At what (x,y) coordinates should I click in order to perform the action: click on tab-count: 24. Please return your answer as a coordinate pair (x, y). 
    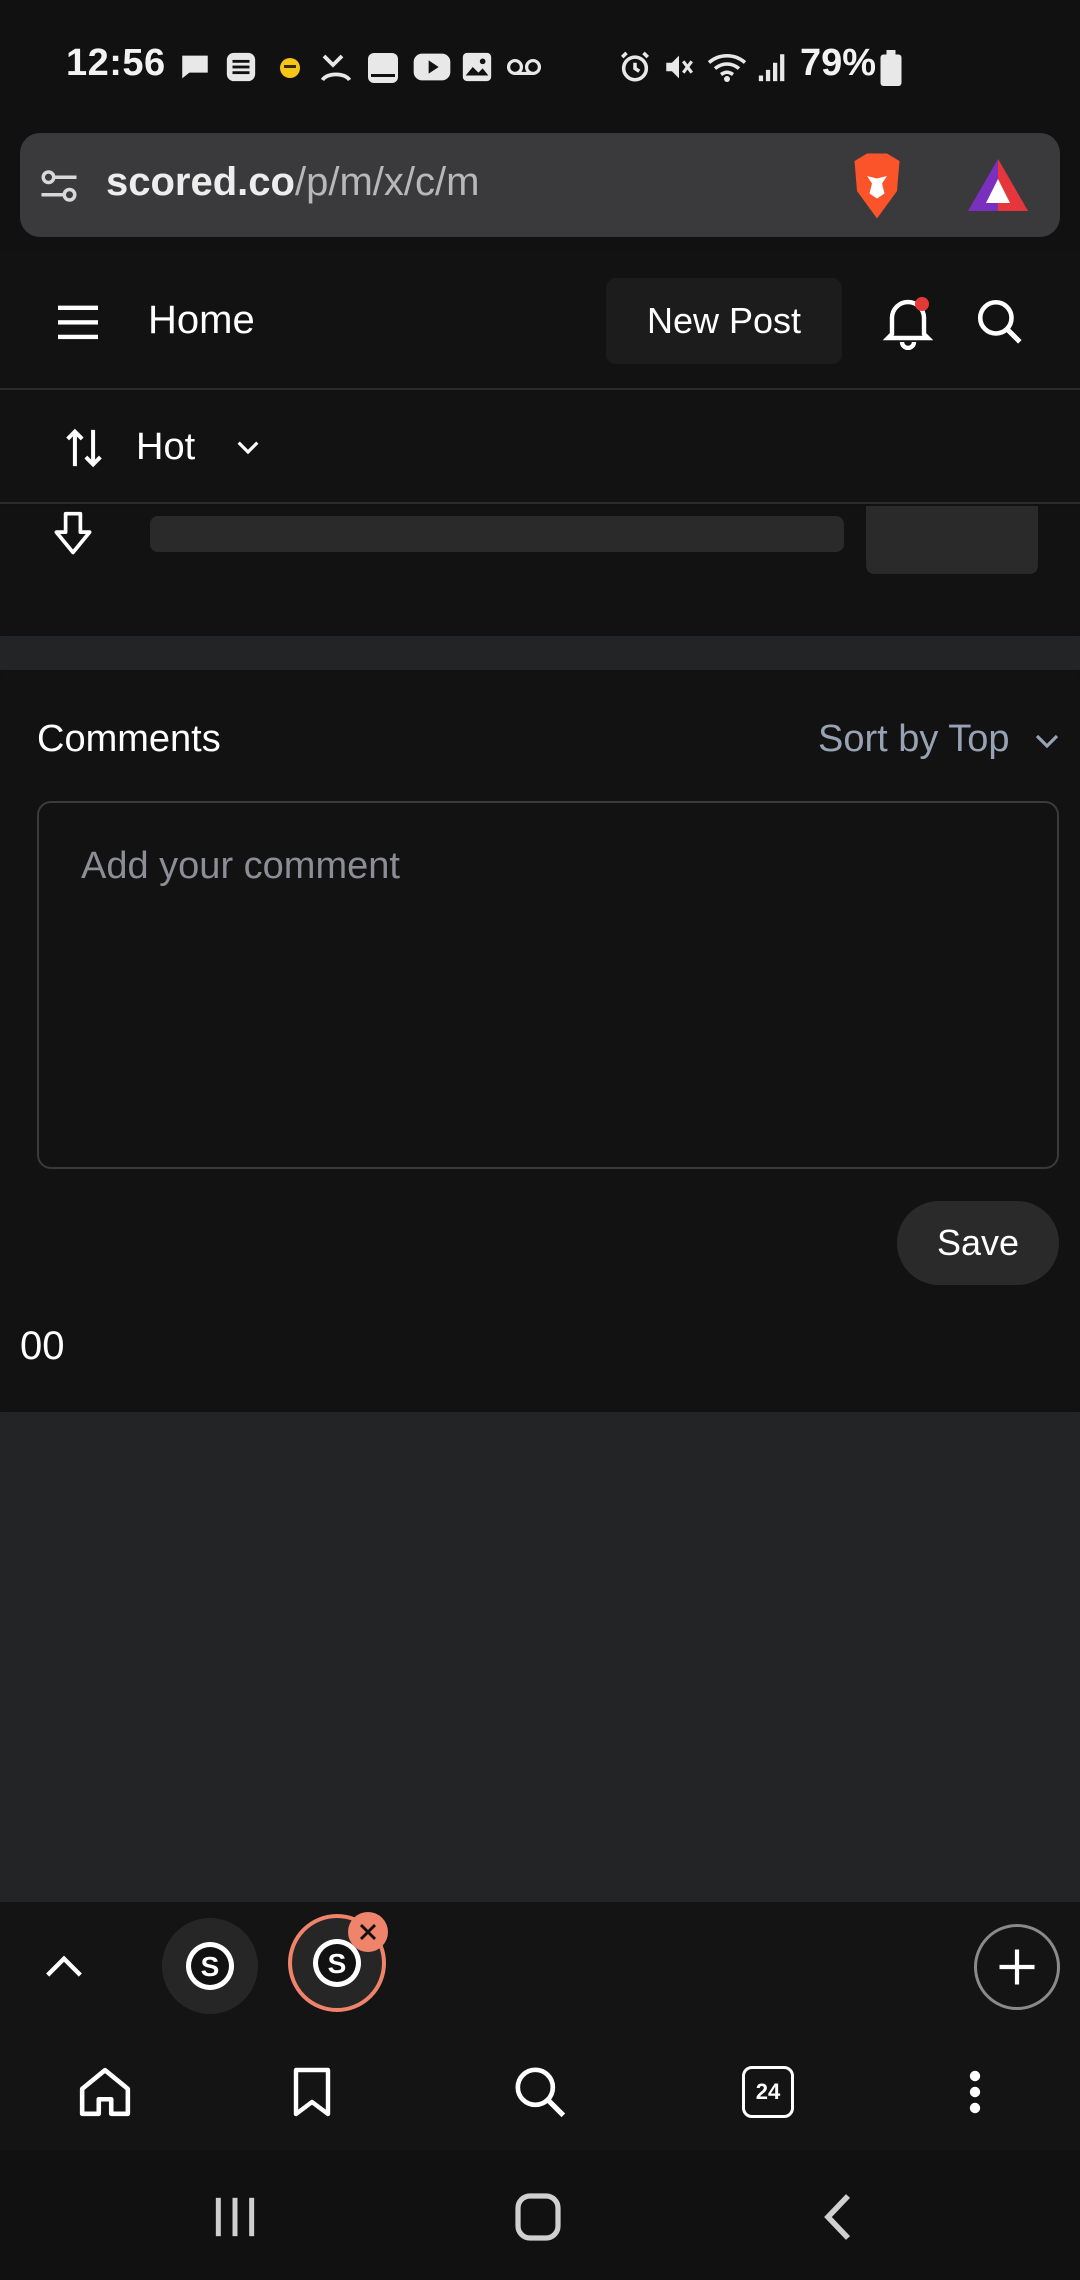
    Looking at the image, I should click on (768, 2091).